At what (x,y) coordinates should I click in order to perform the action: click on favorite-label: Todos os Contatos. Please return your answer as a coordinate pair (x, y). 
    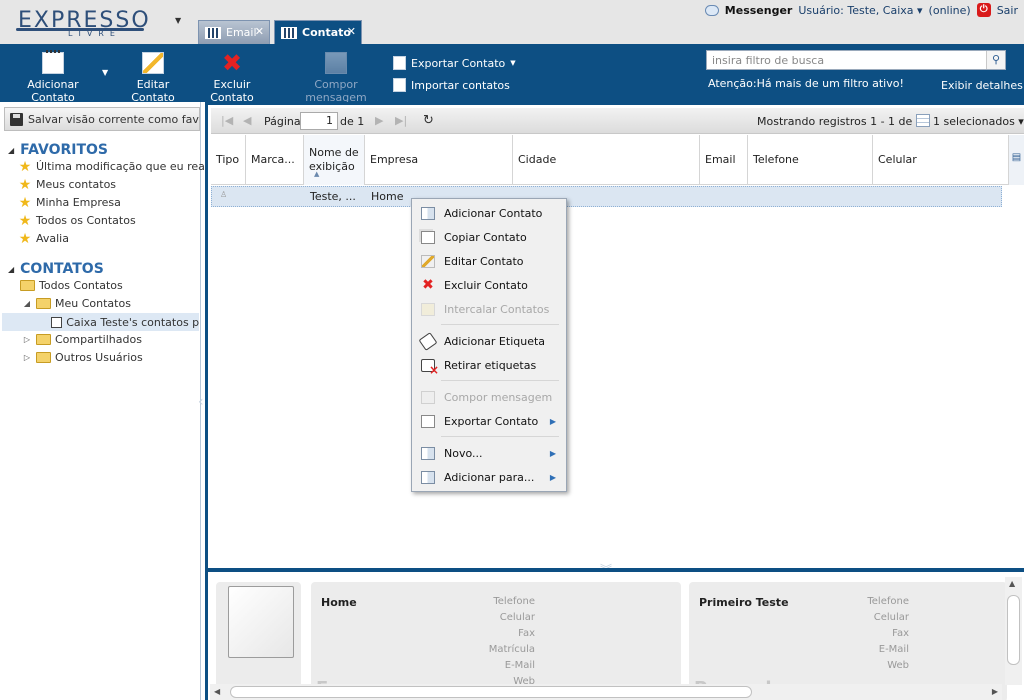
    Looking at the image, I should click on (86, 220).